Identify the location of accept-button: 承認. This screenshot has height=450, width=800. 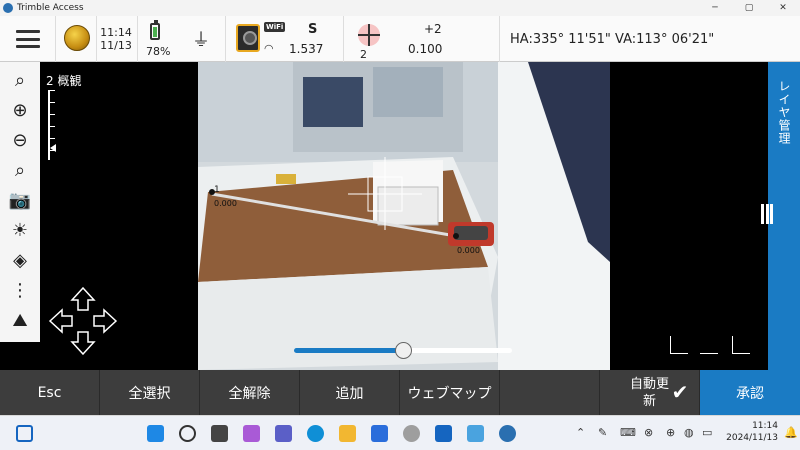
(750, 392).